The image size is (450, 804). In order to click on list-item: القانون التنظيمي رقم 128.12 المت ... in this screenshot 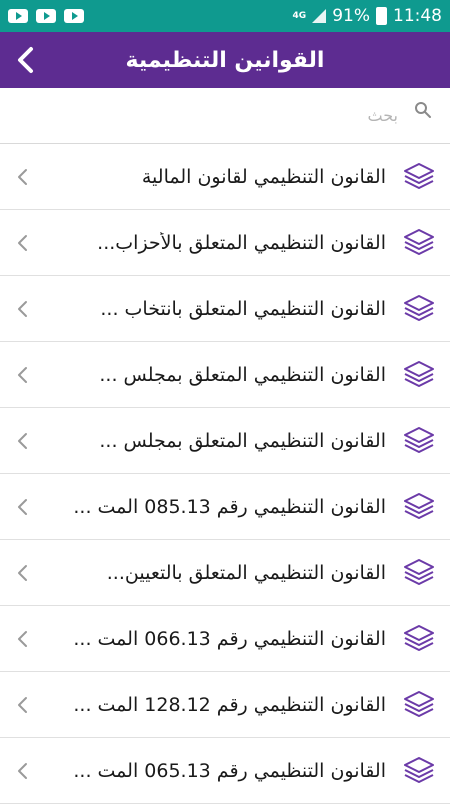, I will do `click(225, 705)`.